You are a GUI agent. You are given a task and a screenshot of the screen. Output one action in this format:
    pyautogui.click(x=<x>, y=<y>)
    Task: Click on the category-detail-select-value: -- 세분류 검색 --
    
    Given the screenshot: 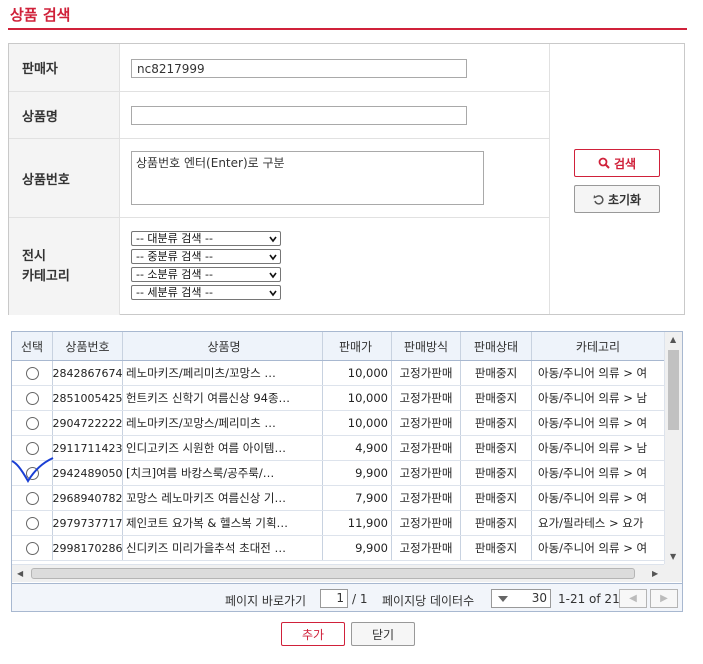 What is the action you would take?
    pyautogui.click(x=174, y=292)
    